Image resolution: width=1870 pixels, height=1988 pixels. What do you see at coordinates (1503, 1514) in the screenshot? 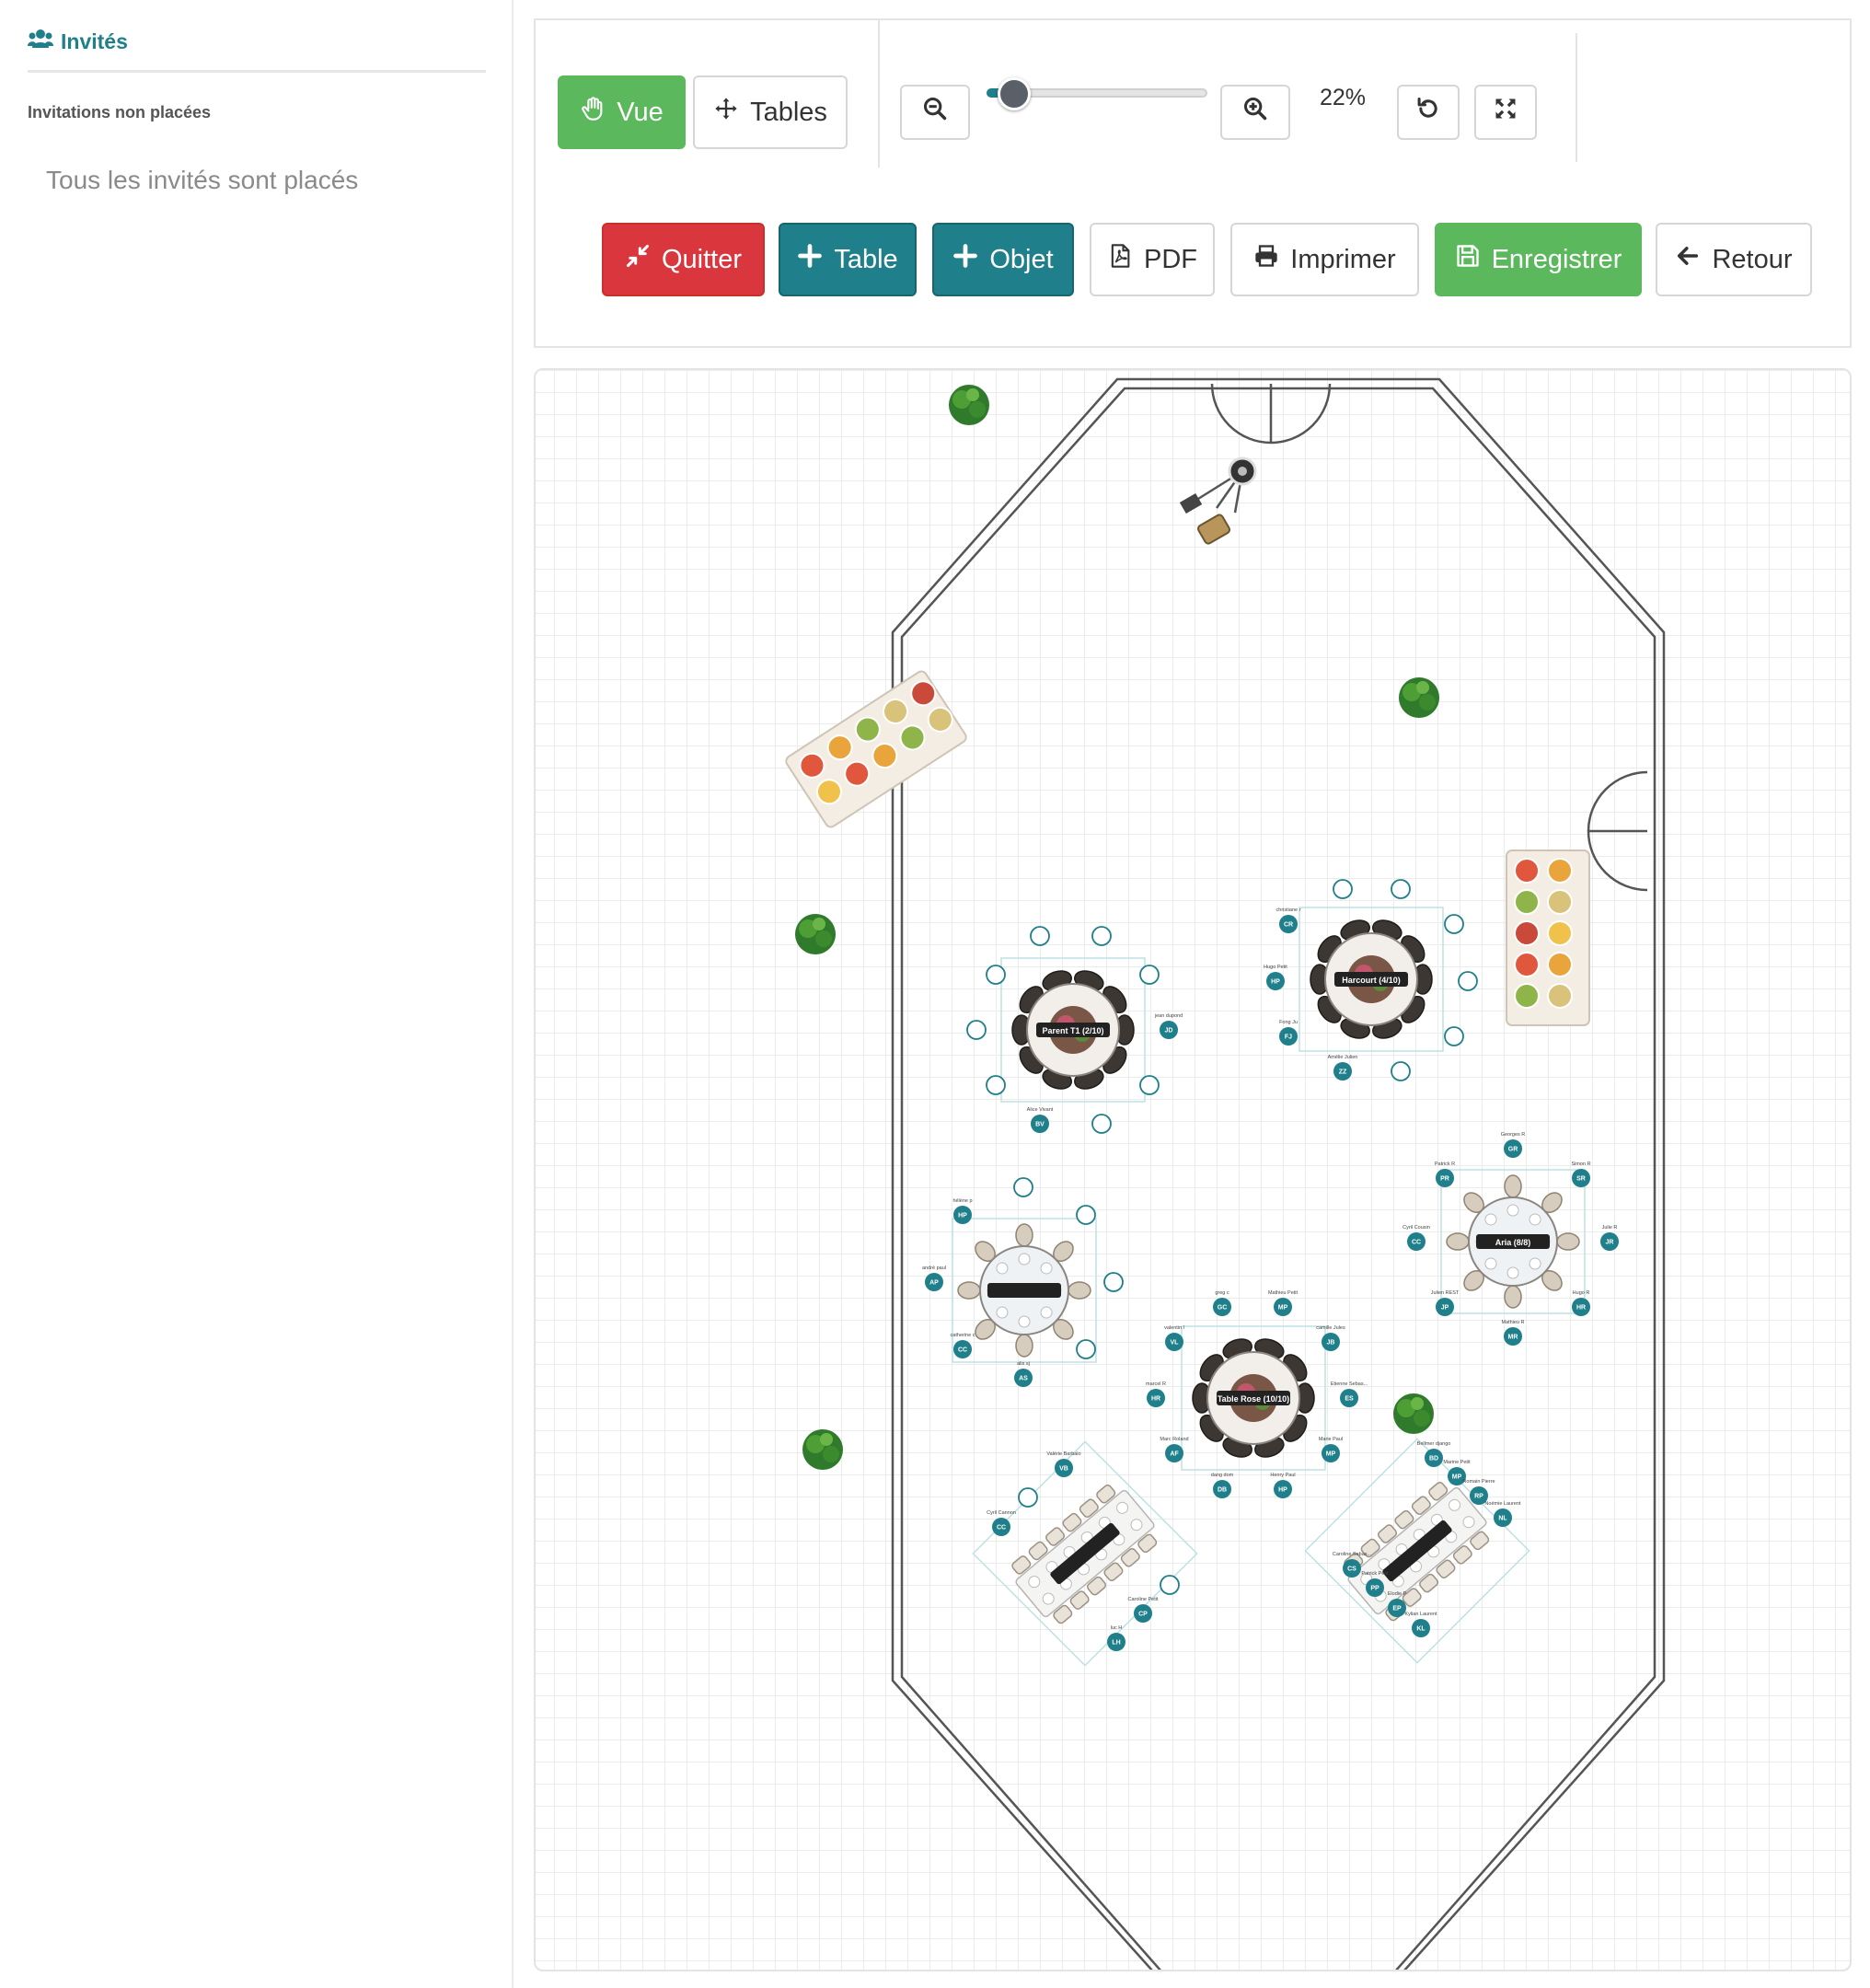
I see `guest-seat: Noémie Laurent NL` at bounding box center [1503, 1514].